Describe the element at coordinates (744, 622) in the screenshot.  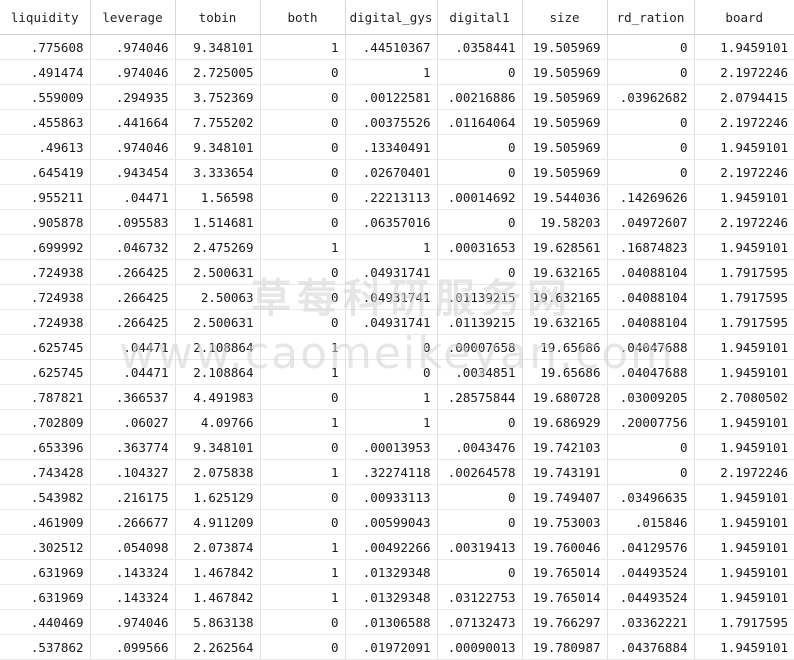
I see `cell-board: 1.7917595` at that location.